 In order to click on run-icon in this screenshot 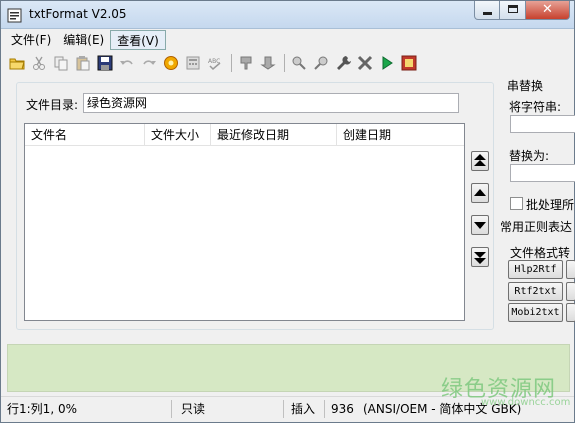, I will do `click(387, 63)`.